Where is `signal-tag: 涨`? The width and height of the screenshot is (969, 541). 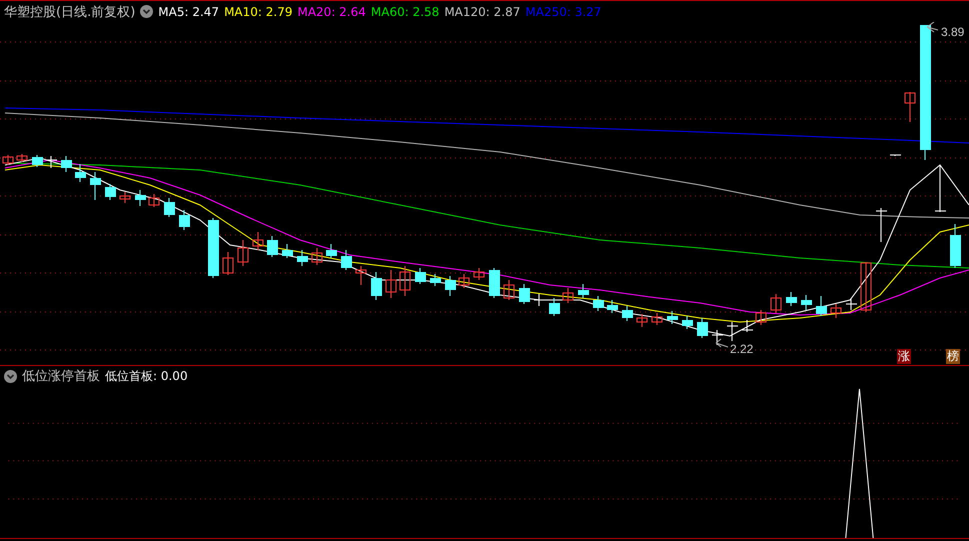
signal-tag: 涨 is located at coordinates (904, 356).